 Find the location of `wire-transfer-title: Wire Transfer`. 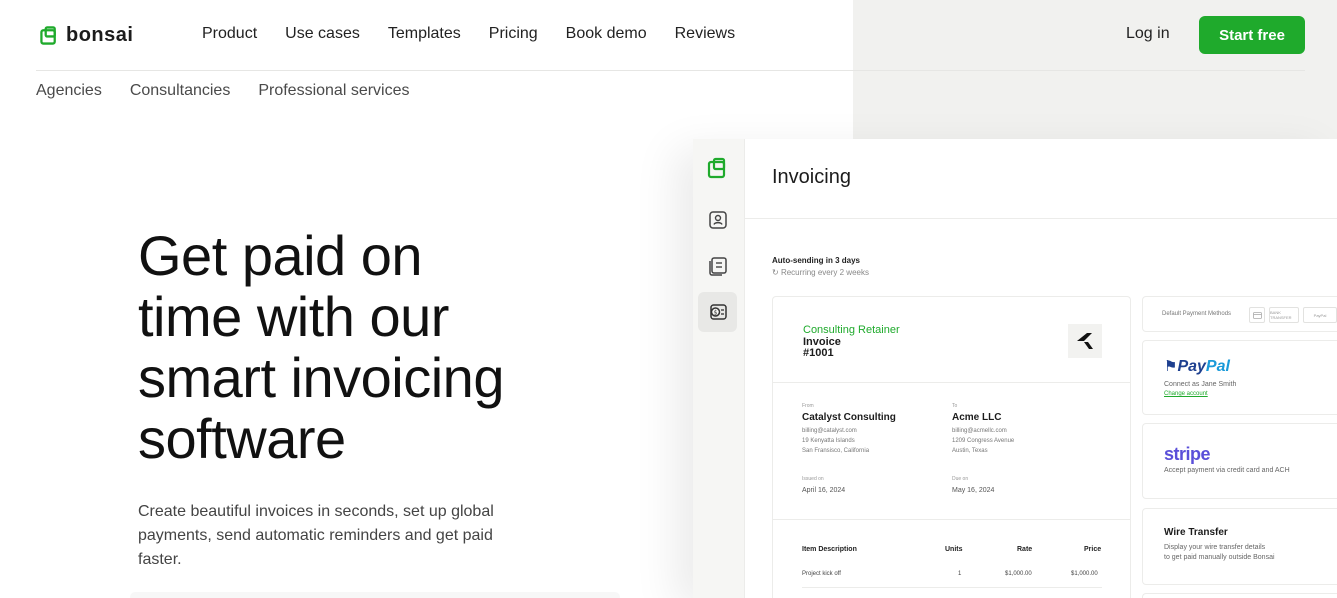

wire-transfer-title: Wire Transfer is located at coordinates (1196, 532).